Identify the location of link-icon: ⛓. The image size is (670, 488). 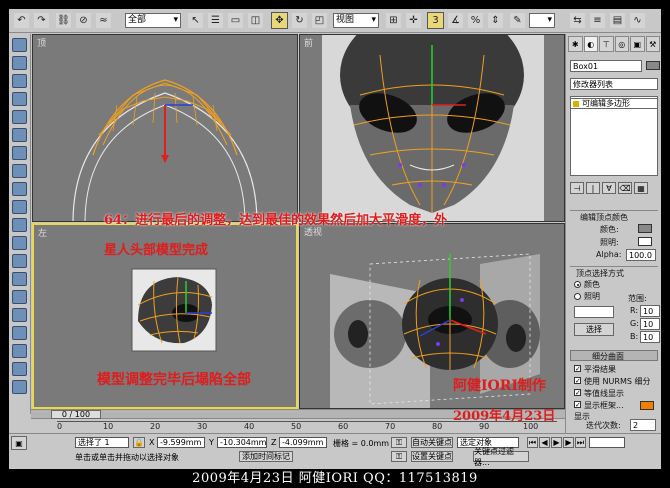
(63, 20).